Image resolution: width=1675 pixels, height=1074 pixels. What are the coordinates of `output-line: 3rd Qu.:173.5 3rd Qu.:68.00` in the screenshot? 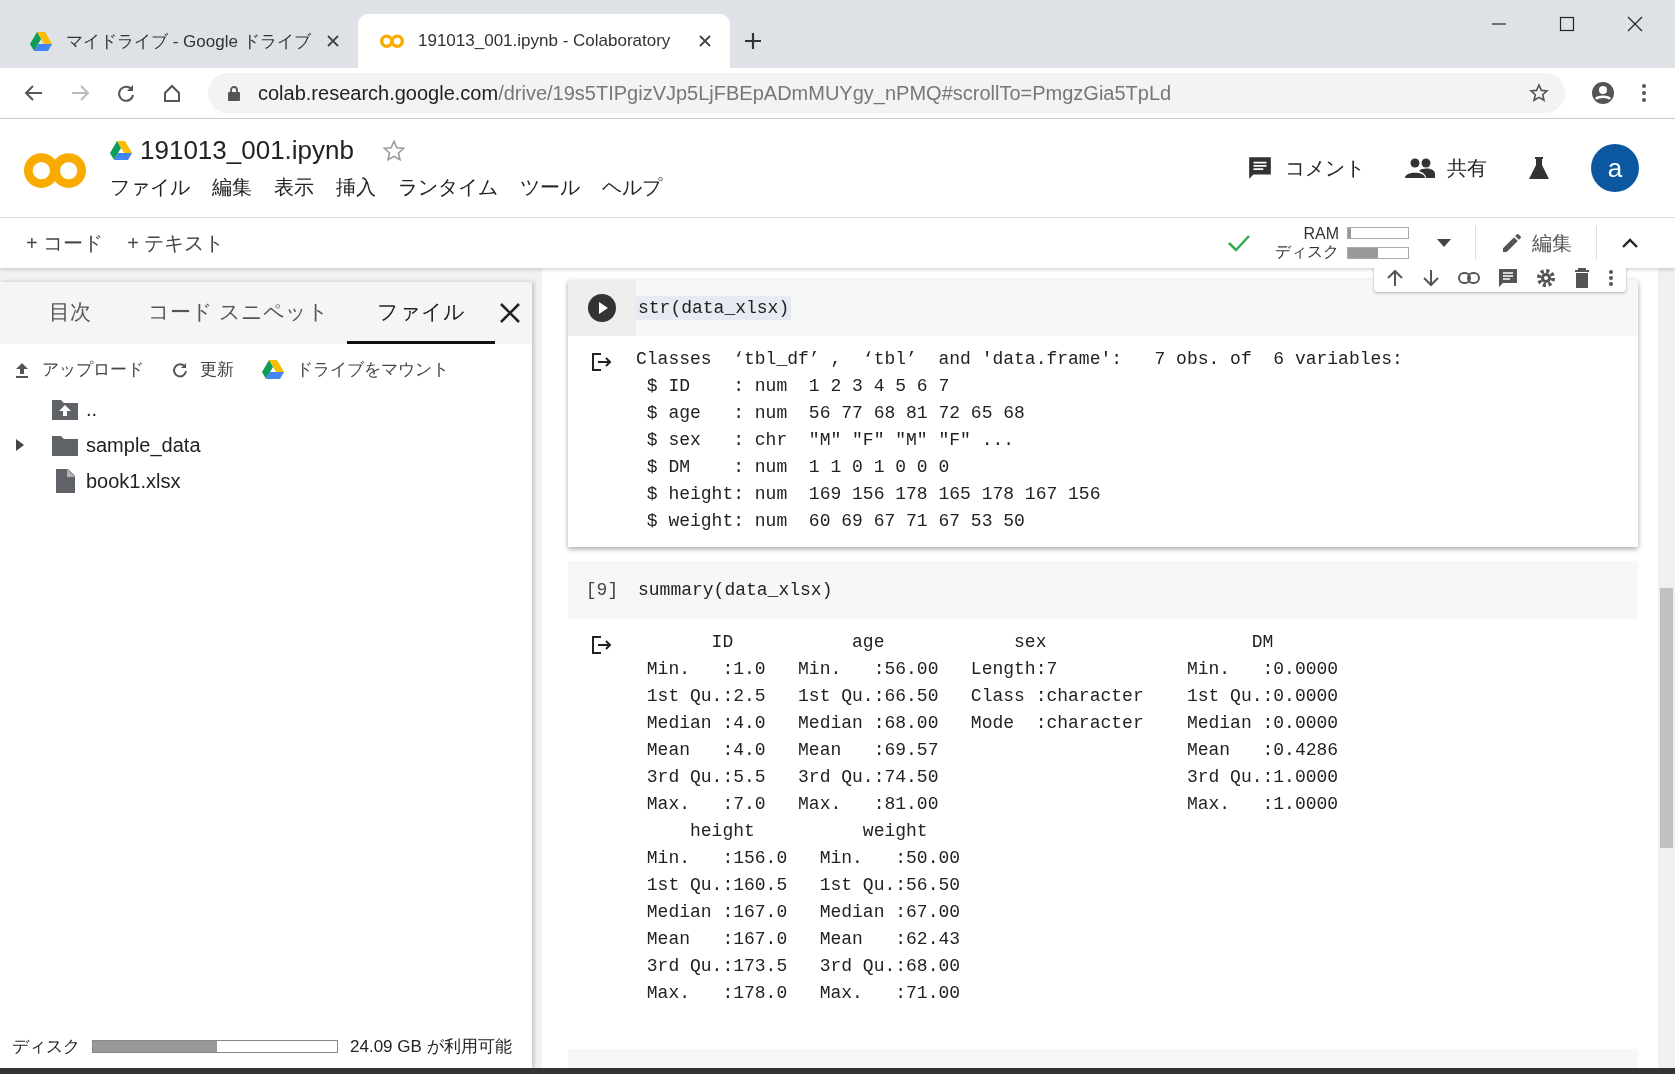 It's located at (803, 966).